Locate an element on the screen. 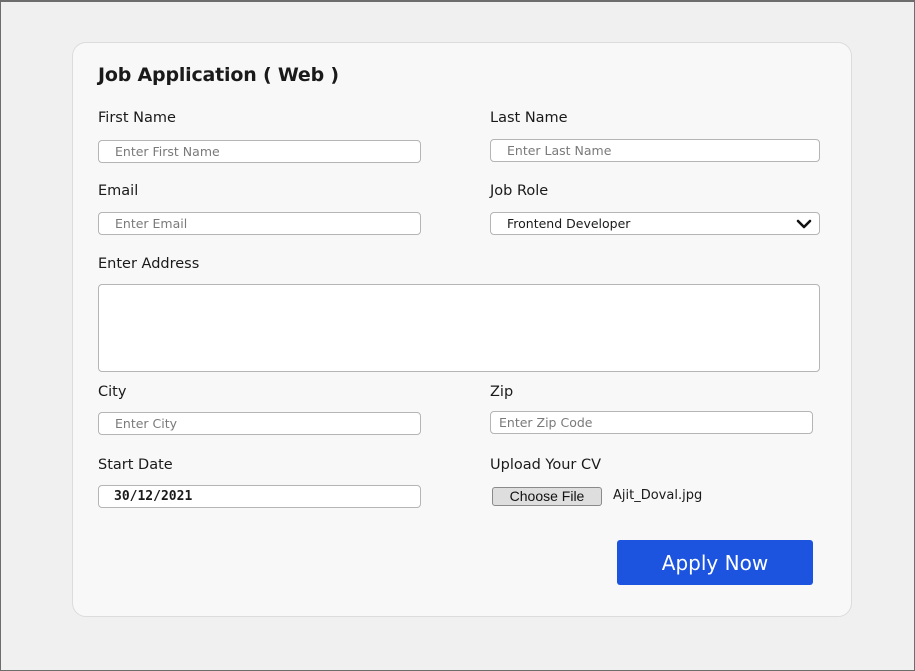  address-label: Enter Address is located at coordinates (149, 264).